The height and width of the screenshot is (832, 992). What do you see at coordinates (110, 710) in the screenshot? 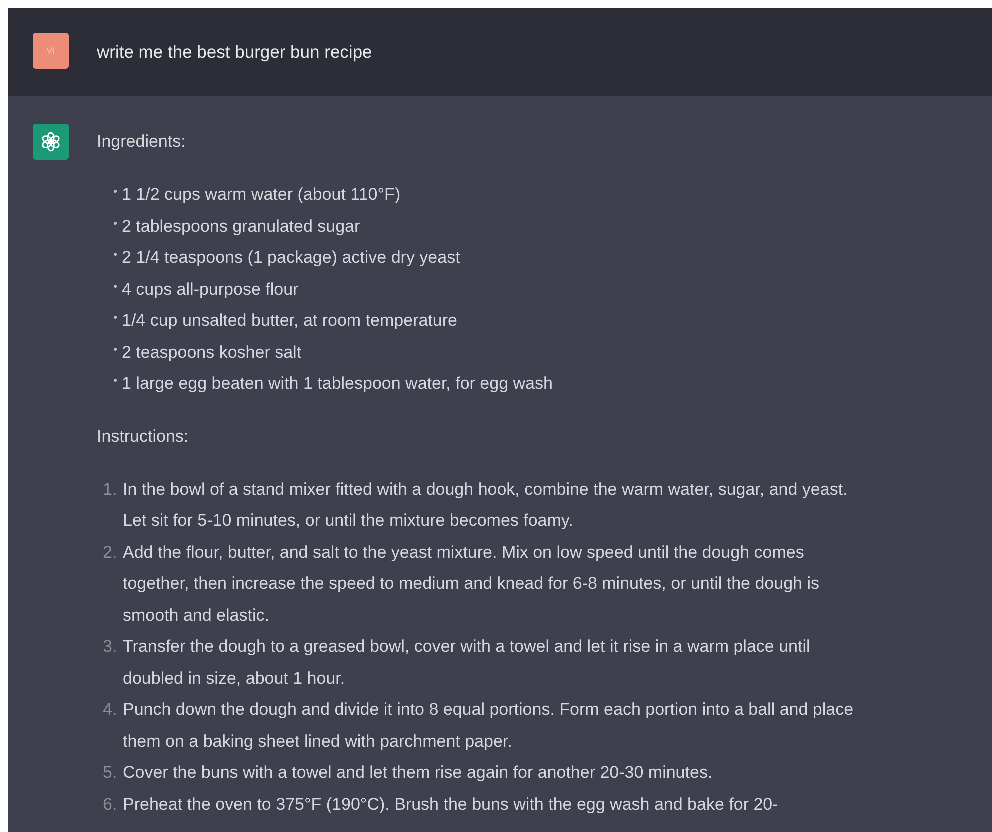
I see `step-number: 4.` at bounding box center [110, 710].